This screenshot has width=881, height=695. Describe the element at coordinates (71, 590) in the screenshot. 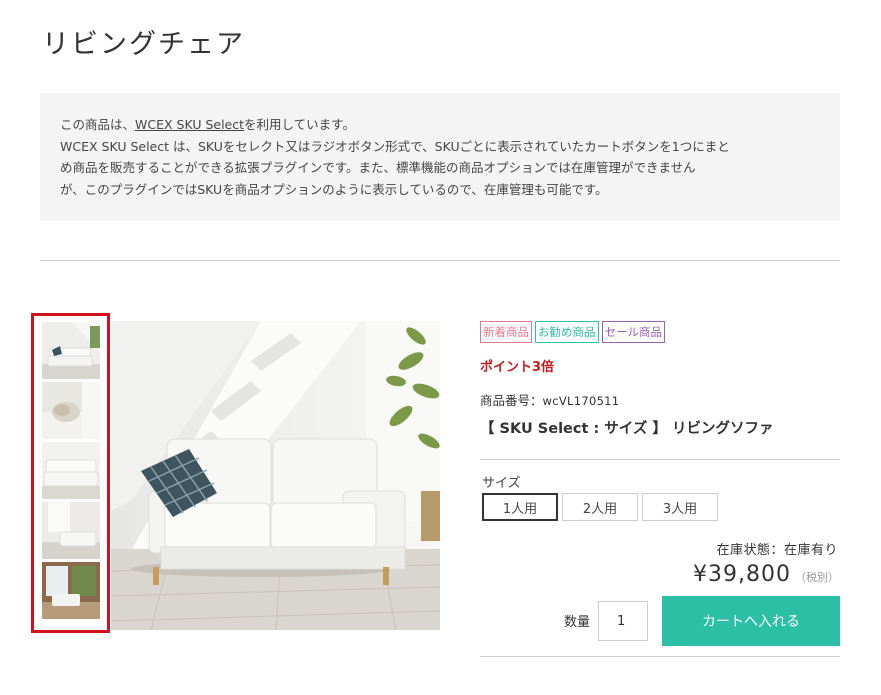

I see `thumbnail-window-room` at that location.